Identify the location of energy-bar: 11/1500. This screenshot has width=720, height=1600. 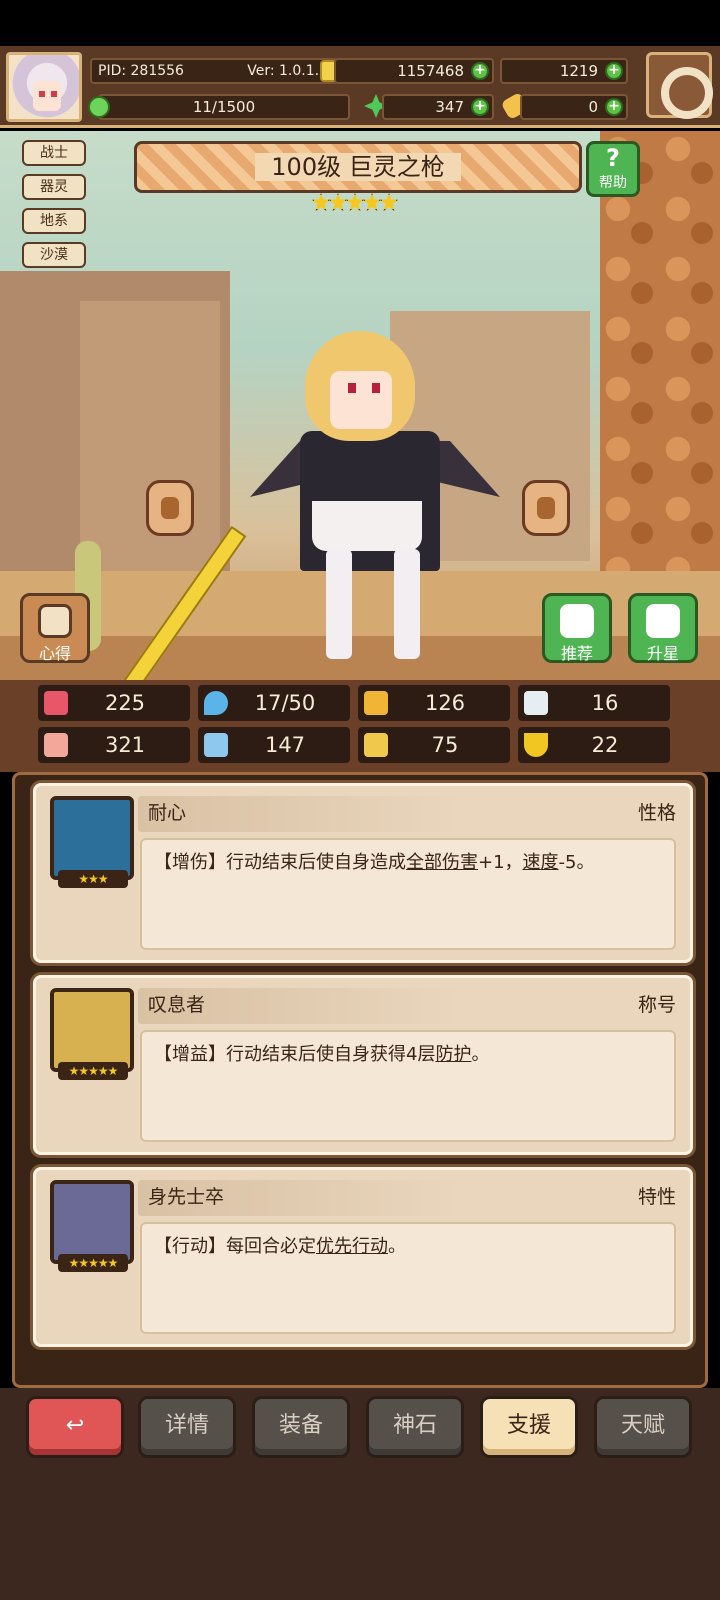
(224, 107).